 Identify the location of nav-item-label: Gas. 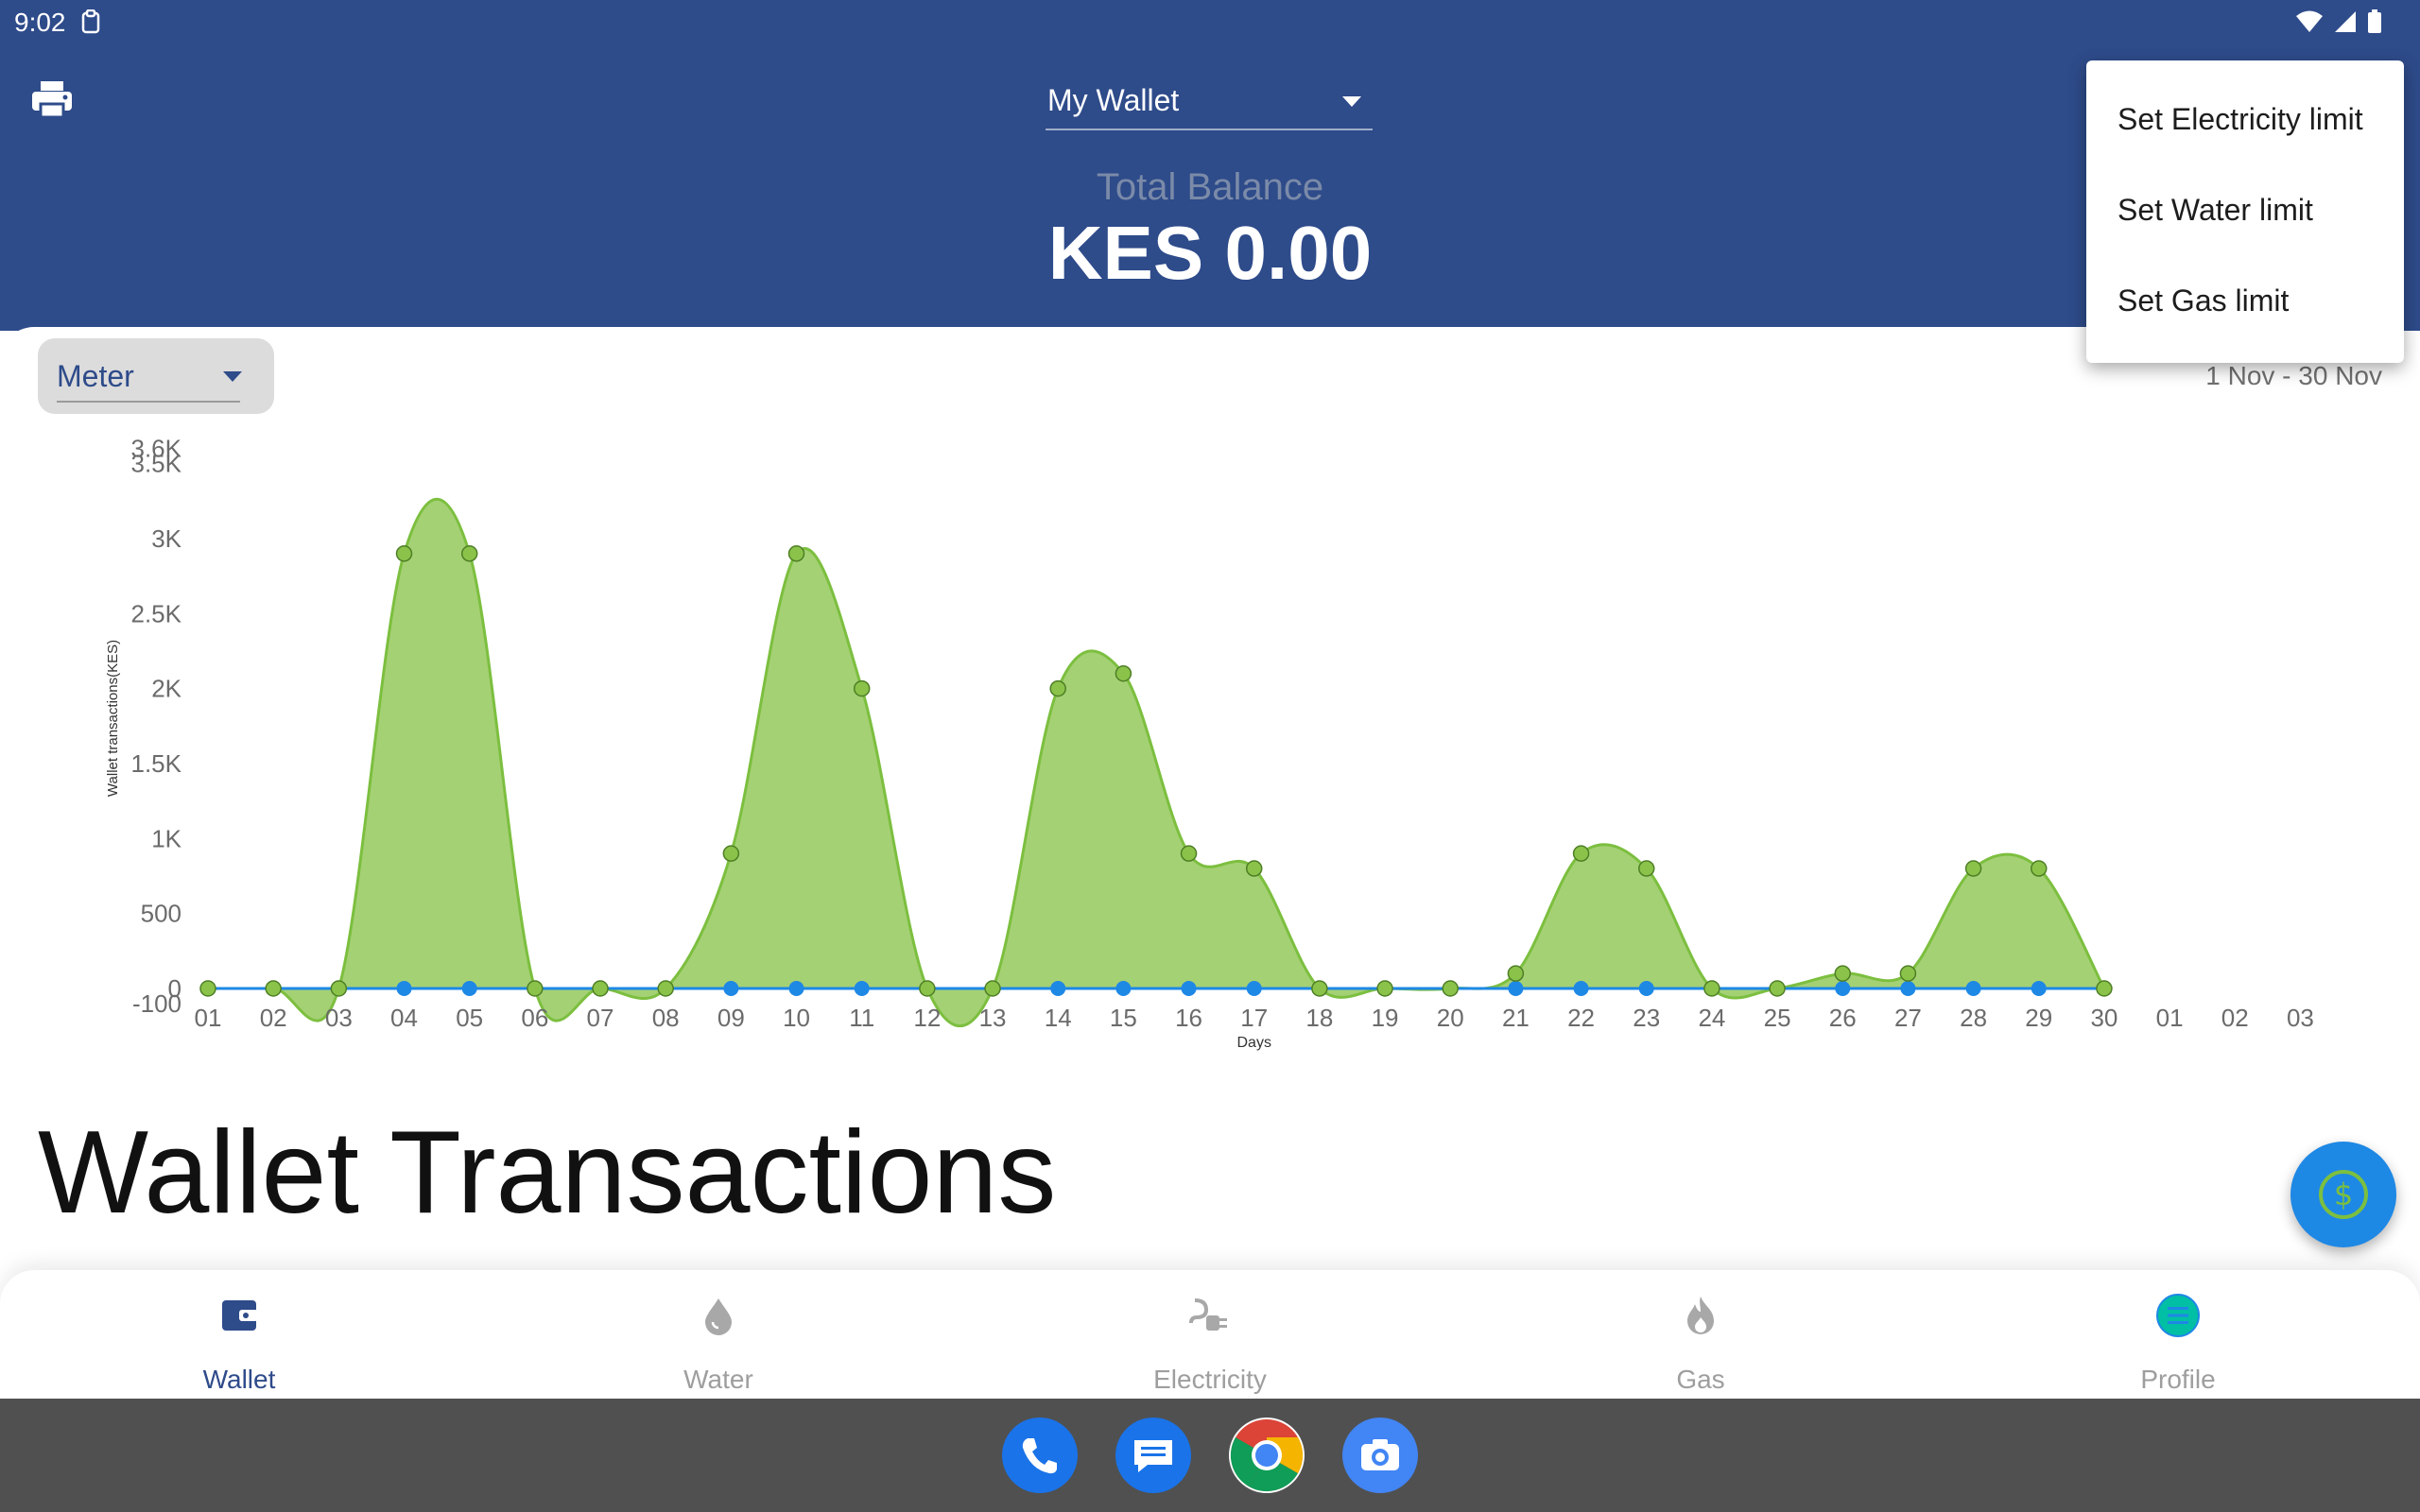
(1701, 1379).